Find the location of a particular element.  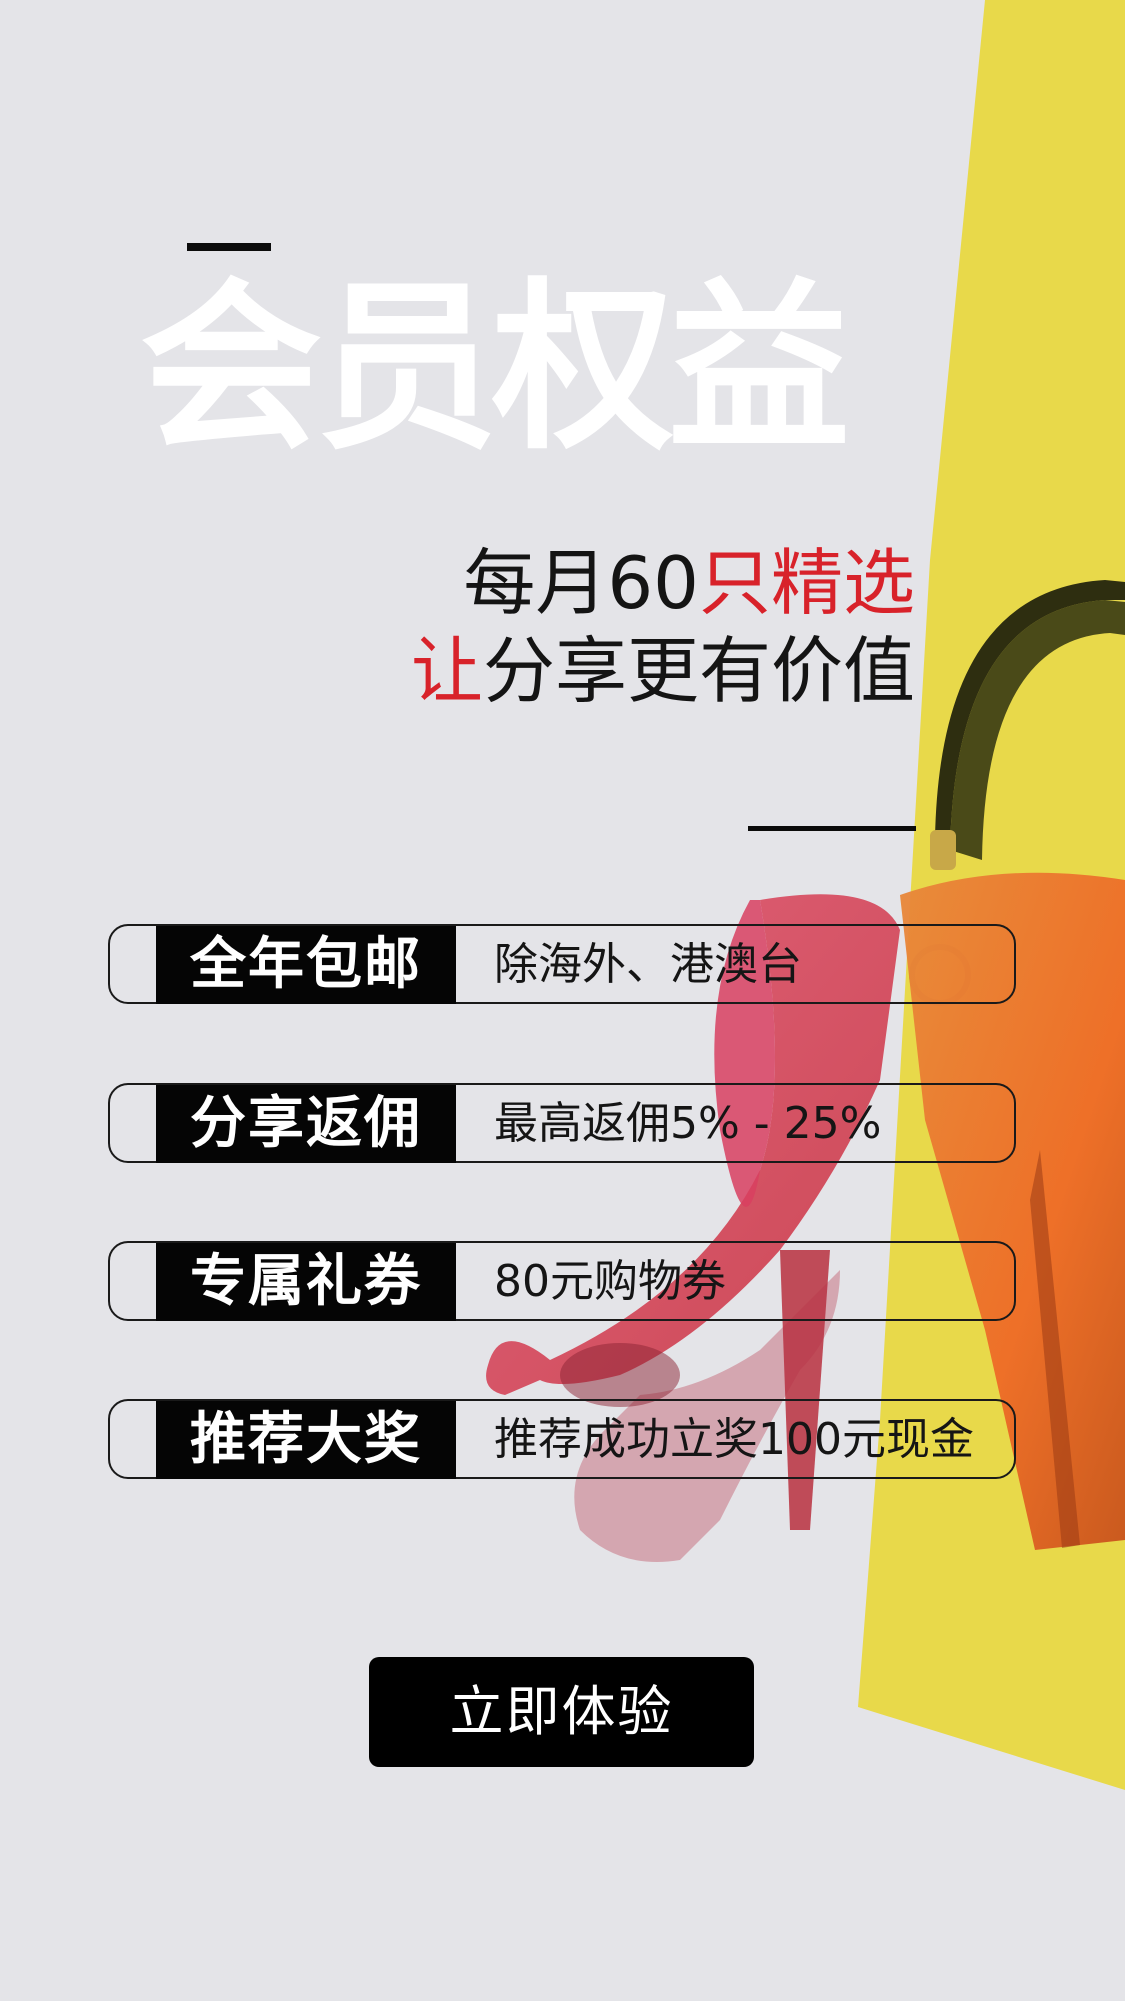

benefit-description: 最高返佣5% - 25% is located at coordinates (688, 1123).